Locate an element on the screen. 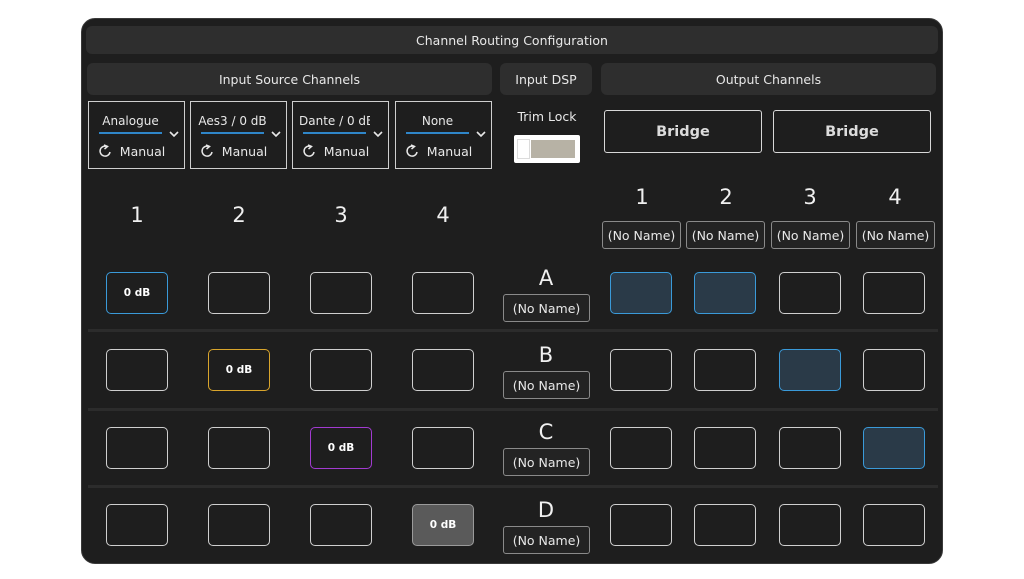 The image size is (1024, 579). input-dsp-header: Input DSP is located at coordinates (546, 79).